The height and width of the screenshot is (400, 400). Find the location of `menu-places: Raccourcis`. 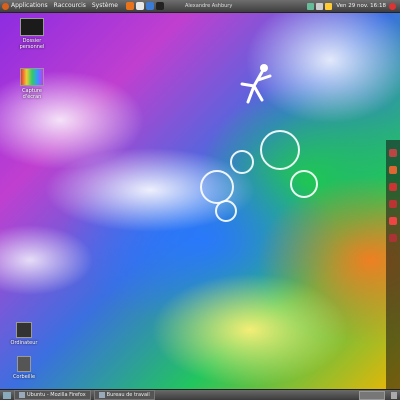

menu-places: Raccourcis is located at coordinates (70, 6).